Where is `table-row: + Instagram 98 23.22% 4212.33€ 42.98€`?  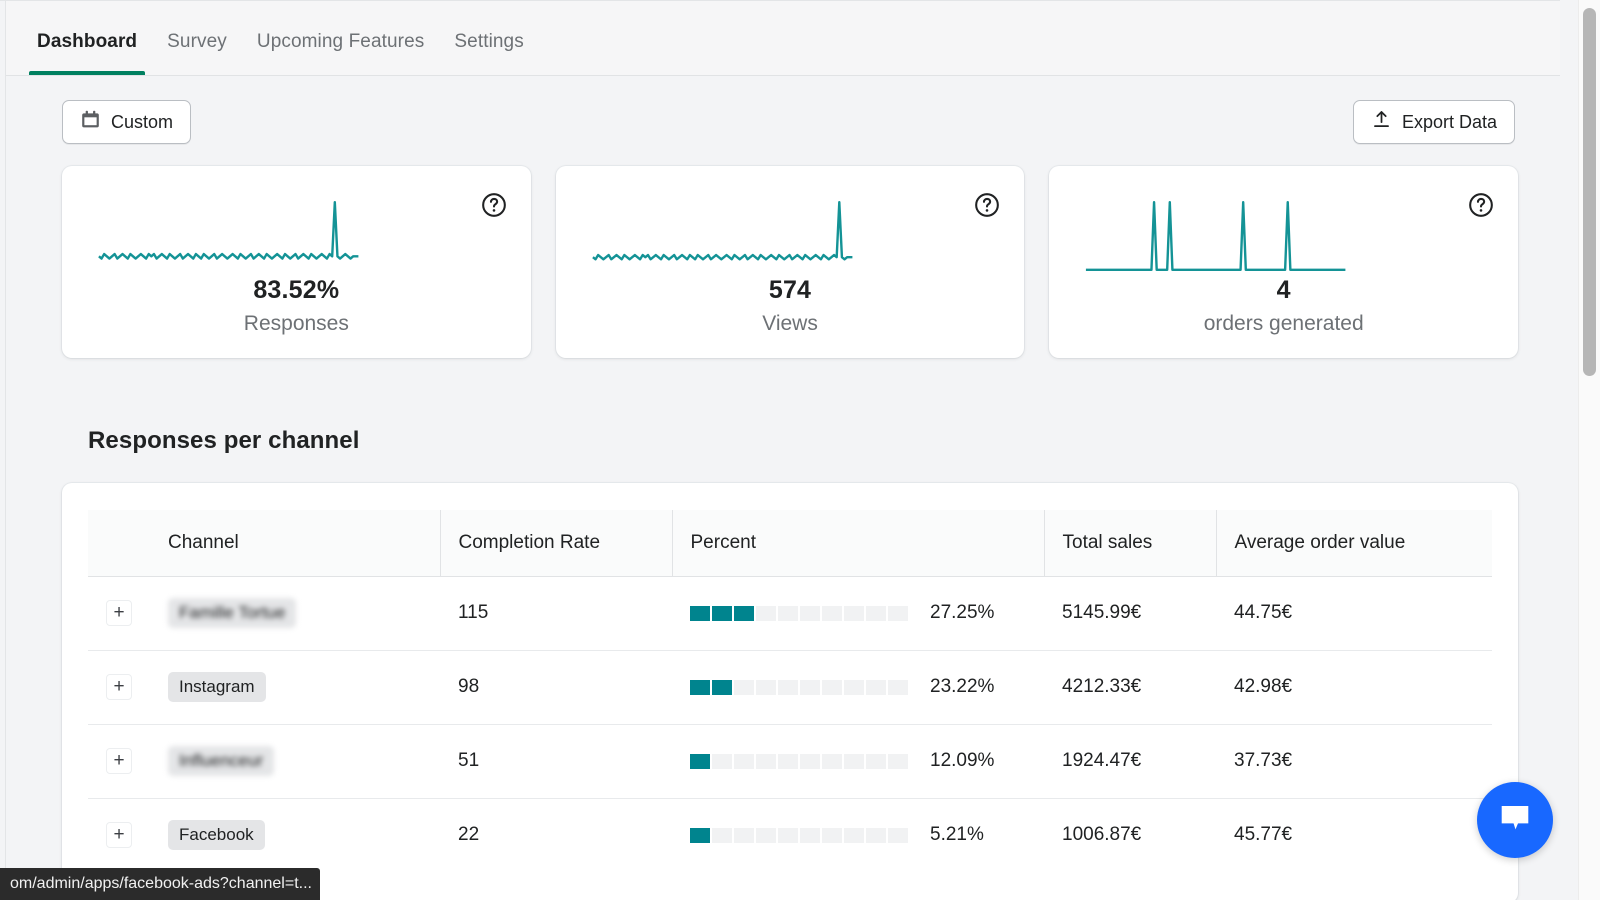 table-row: + Instagram 98 23.22% 4212.33€ 42.98€ is located at coordinates (790, 686).